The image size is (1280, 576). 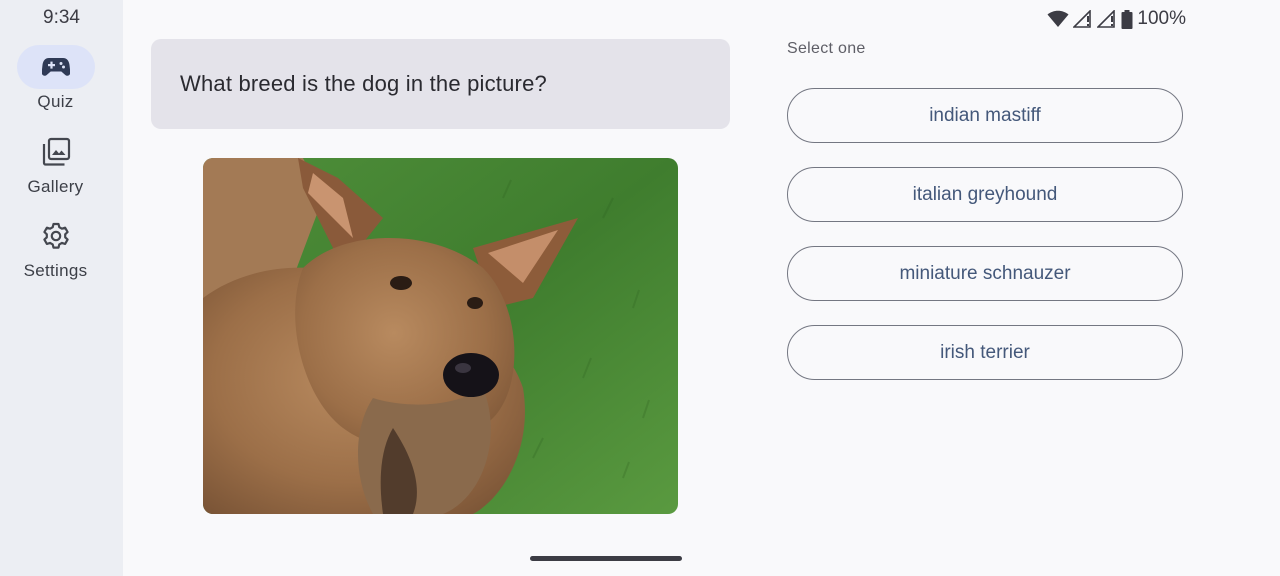 I want to click on battery-icon, so click(x=1127, y=19).